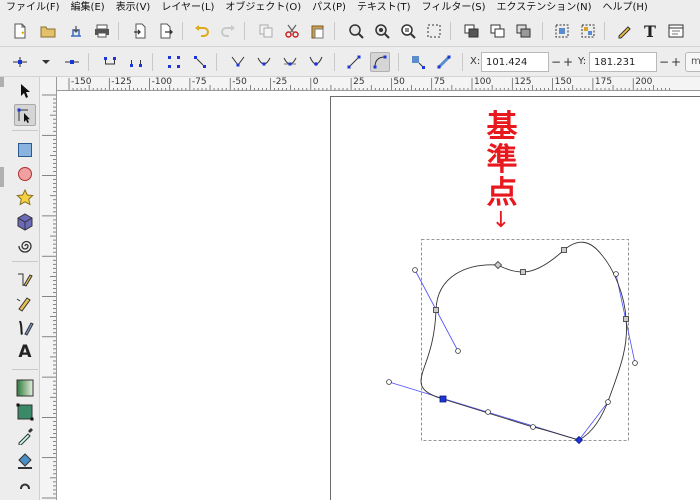  Describe the element at coordinates (102, 31) in the screenshot. I see `print-button` at that location.